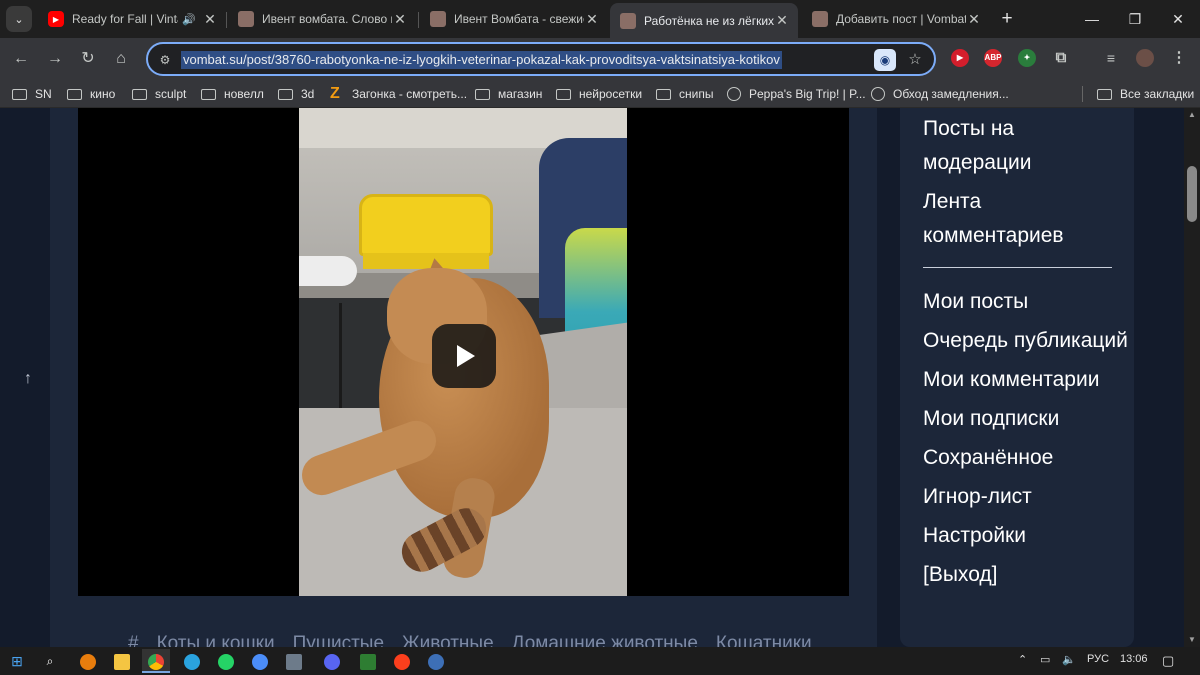  What do you see at coordinates (296, 94) in the screenshot?
I see `bookmark-3d: 3d` at bounding box center [296, 94].